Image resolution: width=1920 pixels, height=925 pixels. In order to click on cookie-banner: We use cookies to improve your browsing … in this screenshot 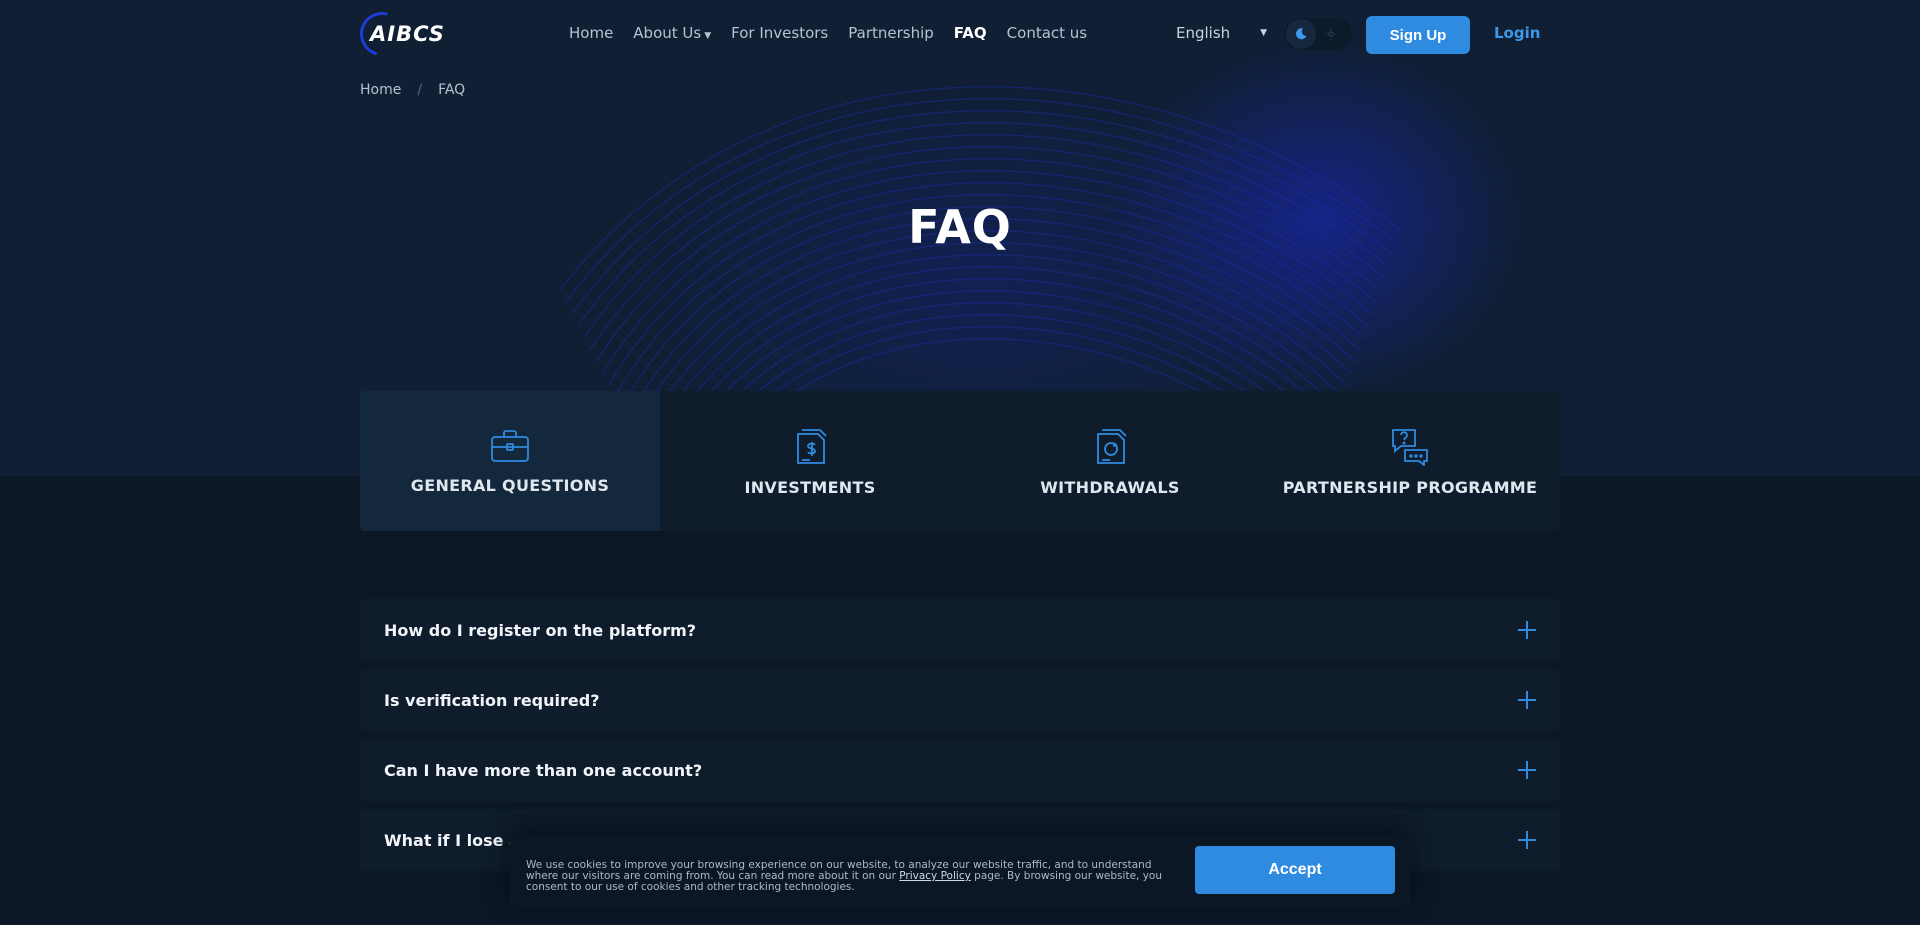, I will do `click(960, 872)`.